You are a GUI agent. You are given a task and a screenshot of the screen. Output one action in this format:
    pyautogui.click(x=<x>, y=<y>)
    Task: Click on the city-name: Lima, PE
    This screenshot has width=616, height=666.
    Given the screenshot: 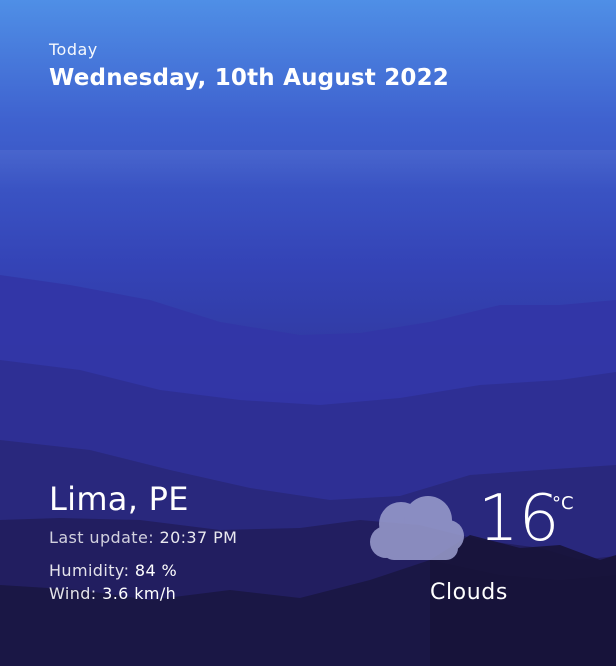 What is the action you would take?
    pyautogui.click(x=119, y=499)
    